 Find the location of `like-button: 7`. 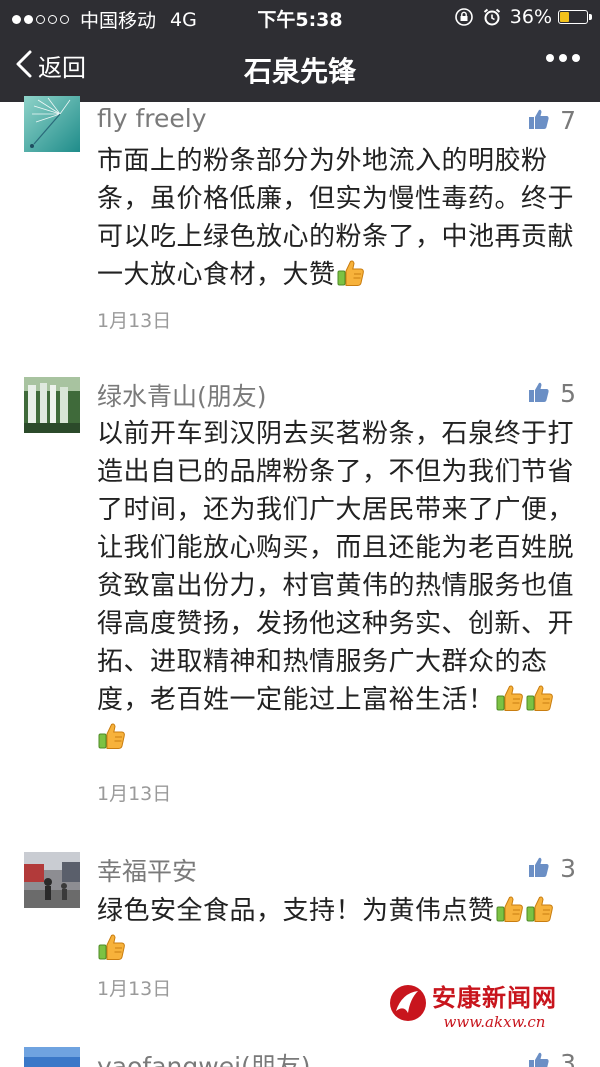

like-button: 7 is located at coordinates (552, 120).